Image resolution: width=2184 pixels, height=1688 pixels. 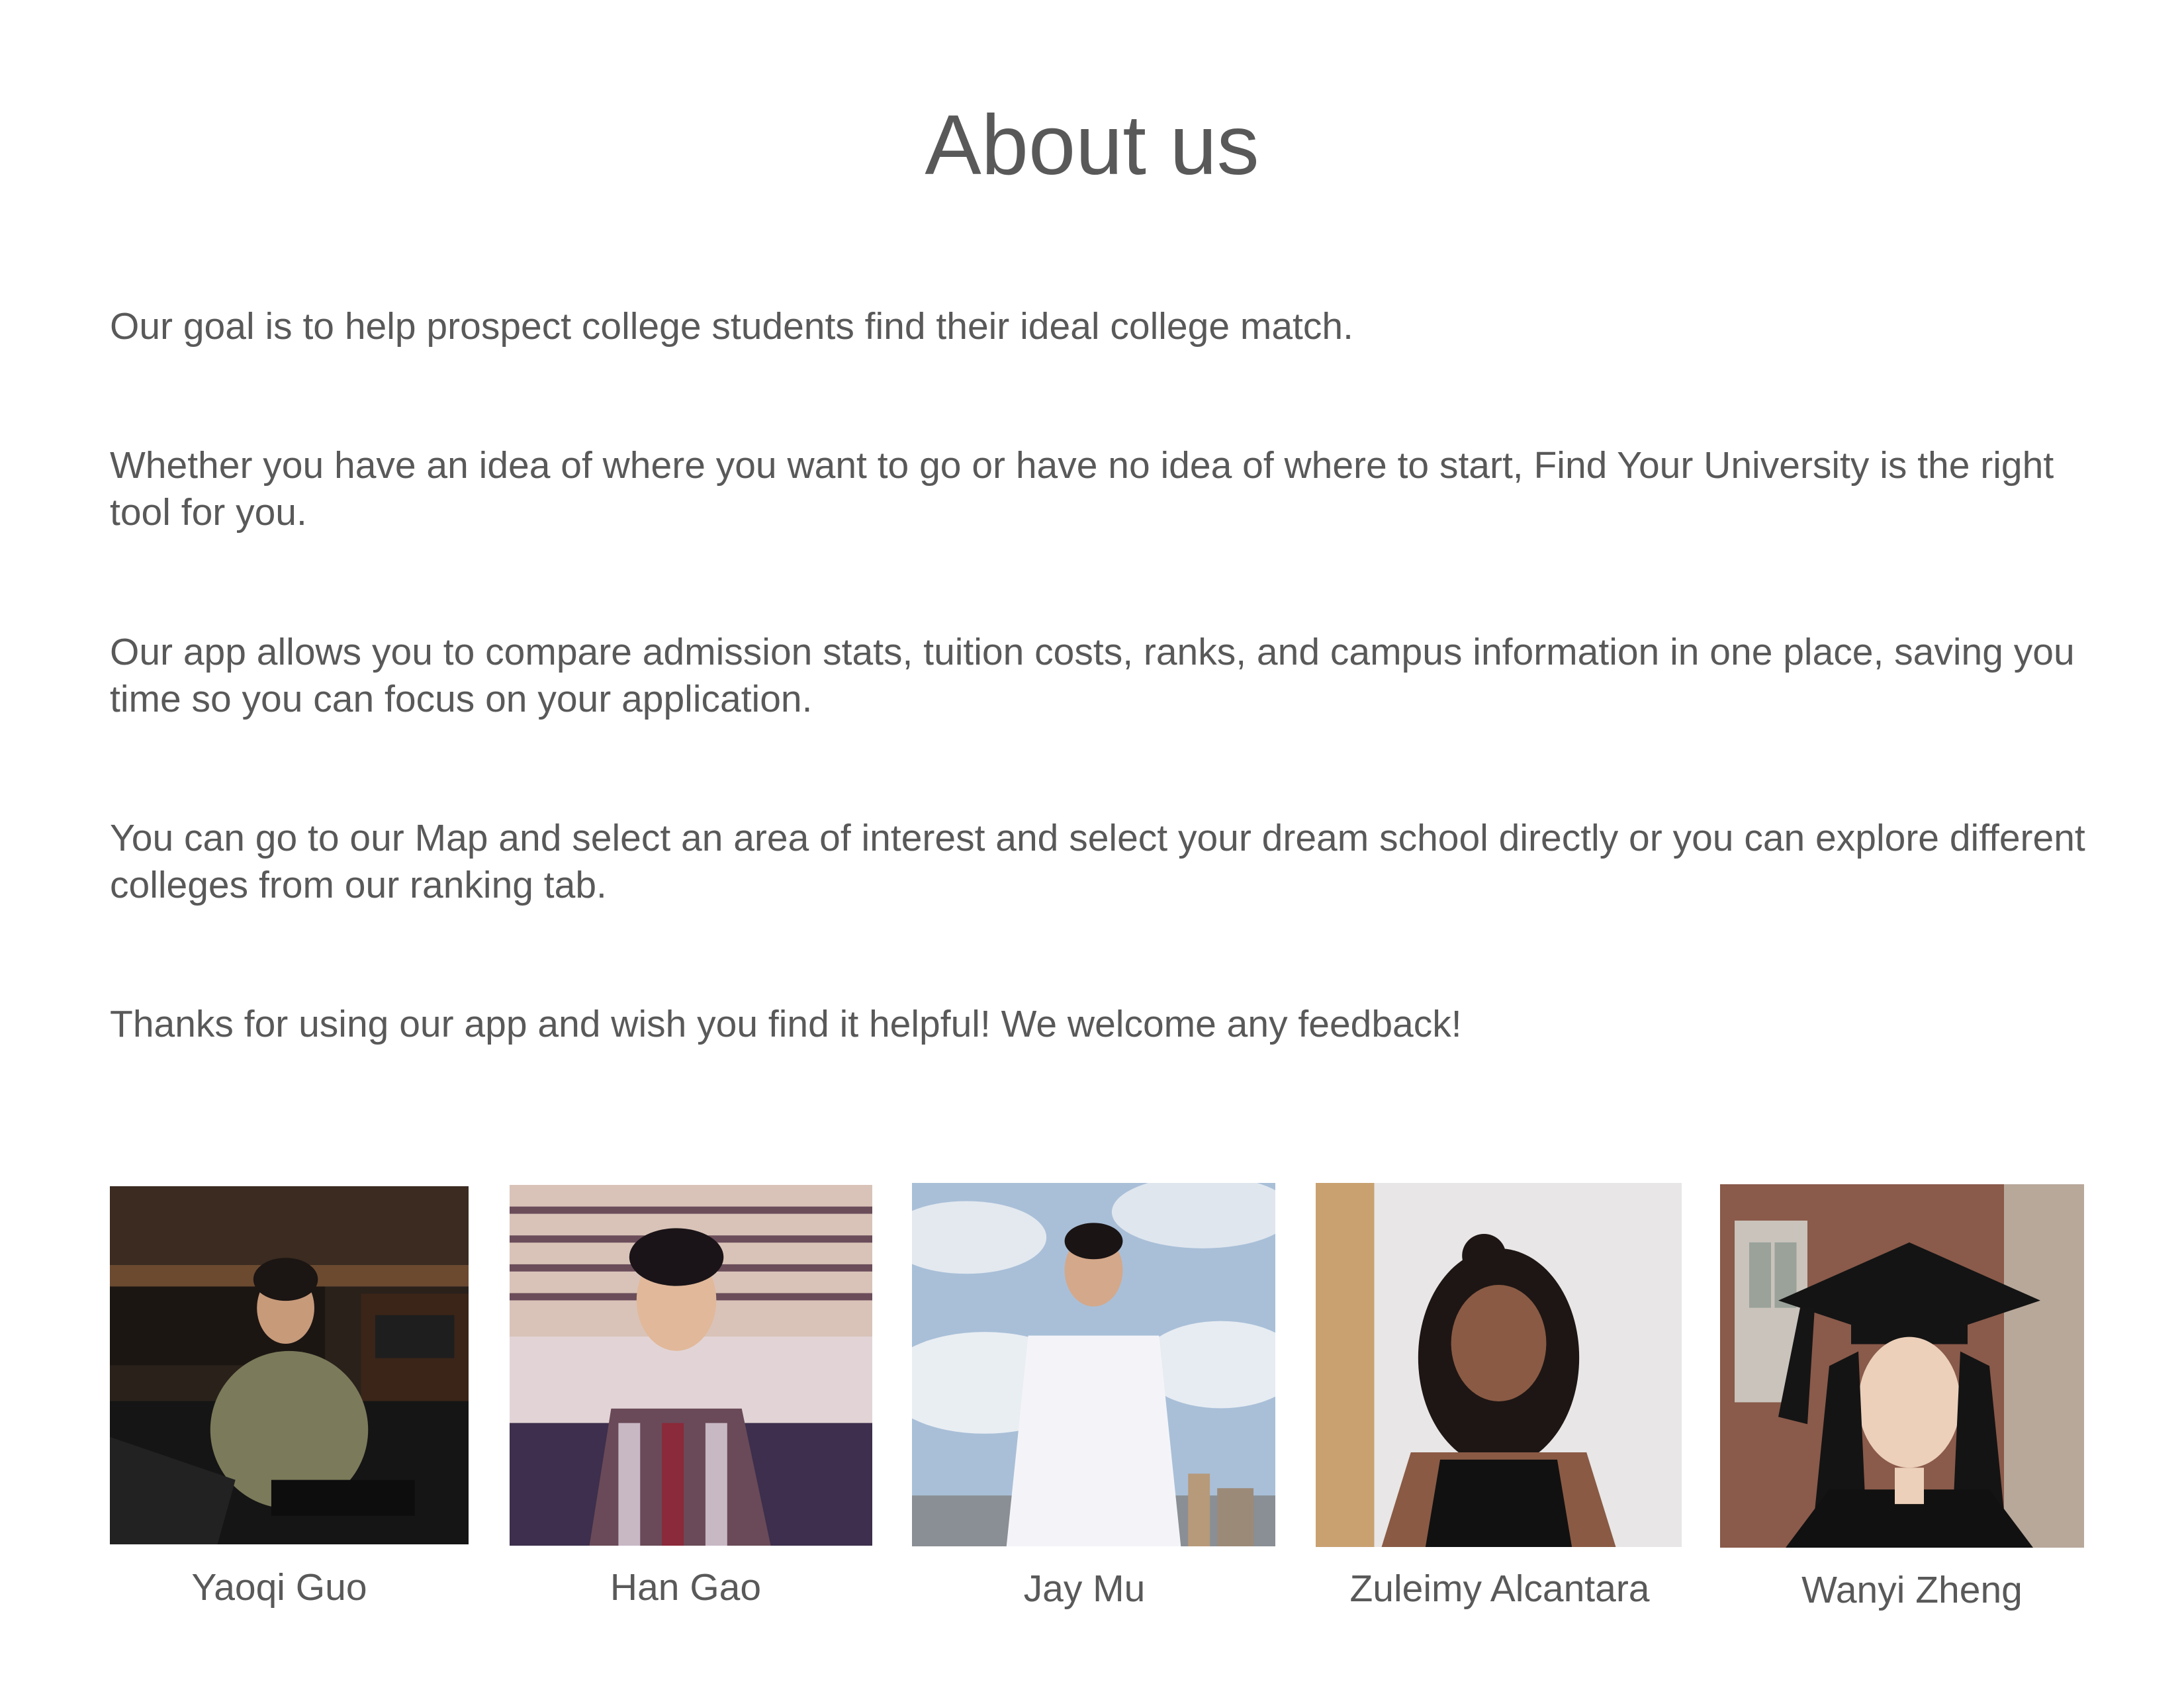 I want to click on team-photo-yaoqi-guo, so click(x=289, y=1365).